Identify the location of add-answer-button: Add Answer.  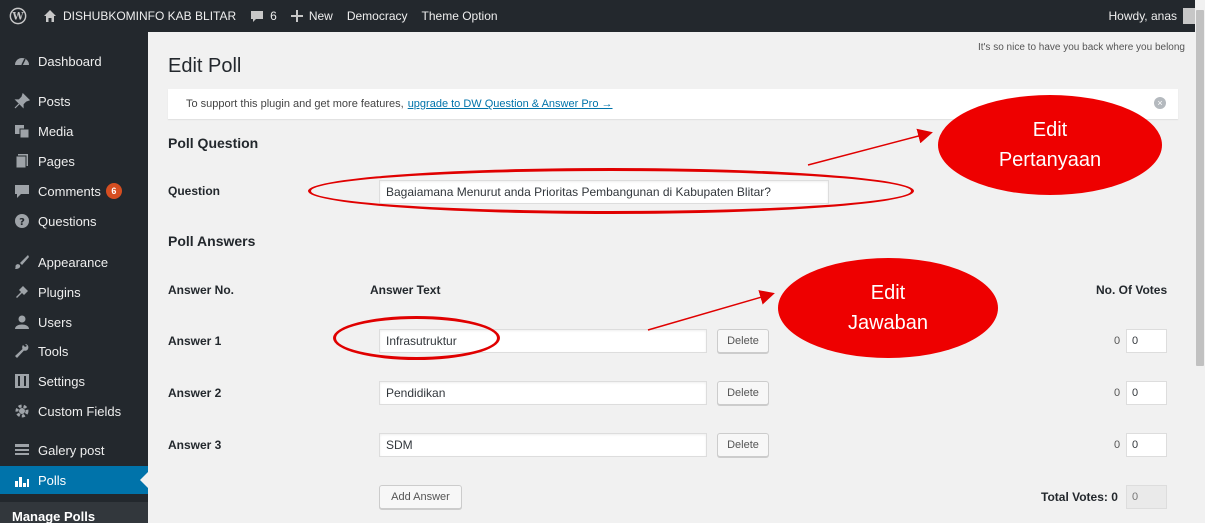
(420, 497).